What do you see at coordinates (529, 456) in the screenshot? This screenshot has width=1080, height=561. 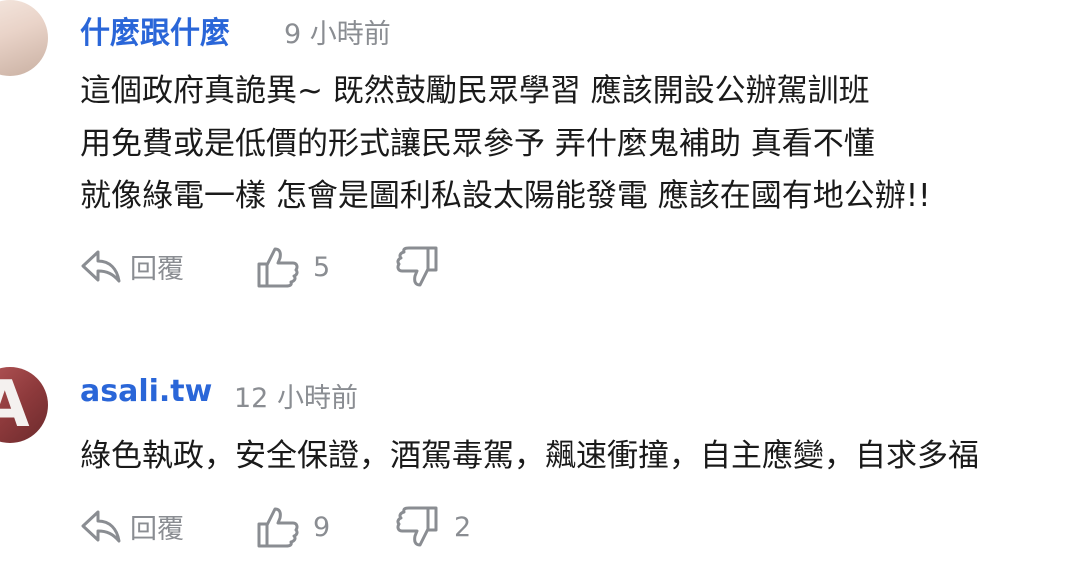 I see `comment-text-line: 綠色執政，安全保證，酒駕毒駕，飆速衝撞，自主應變，自求多福` at bounding box center [529, 456].